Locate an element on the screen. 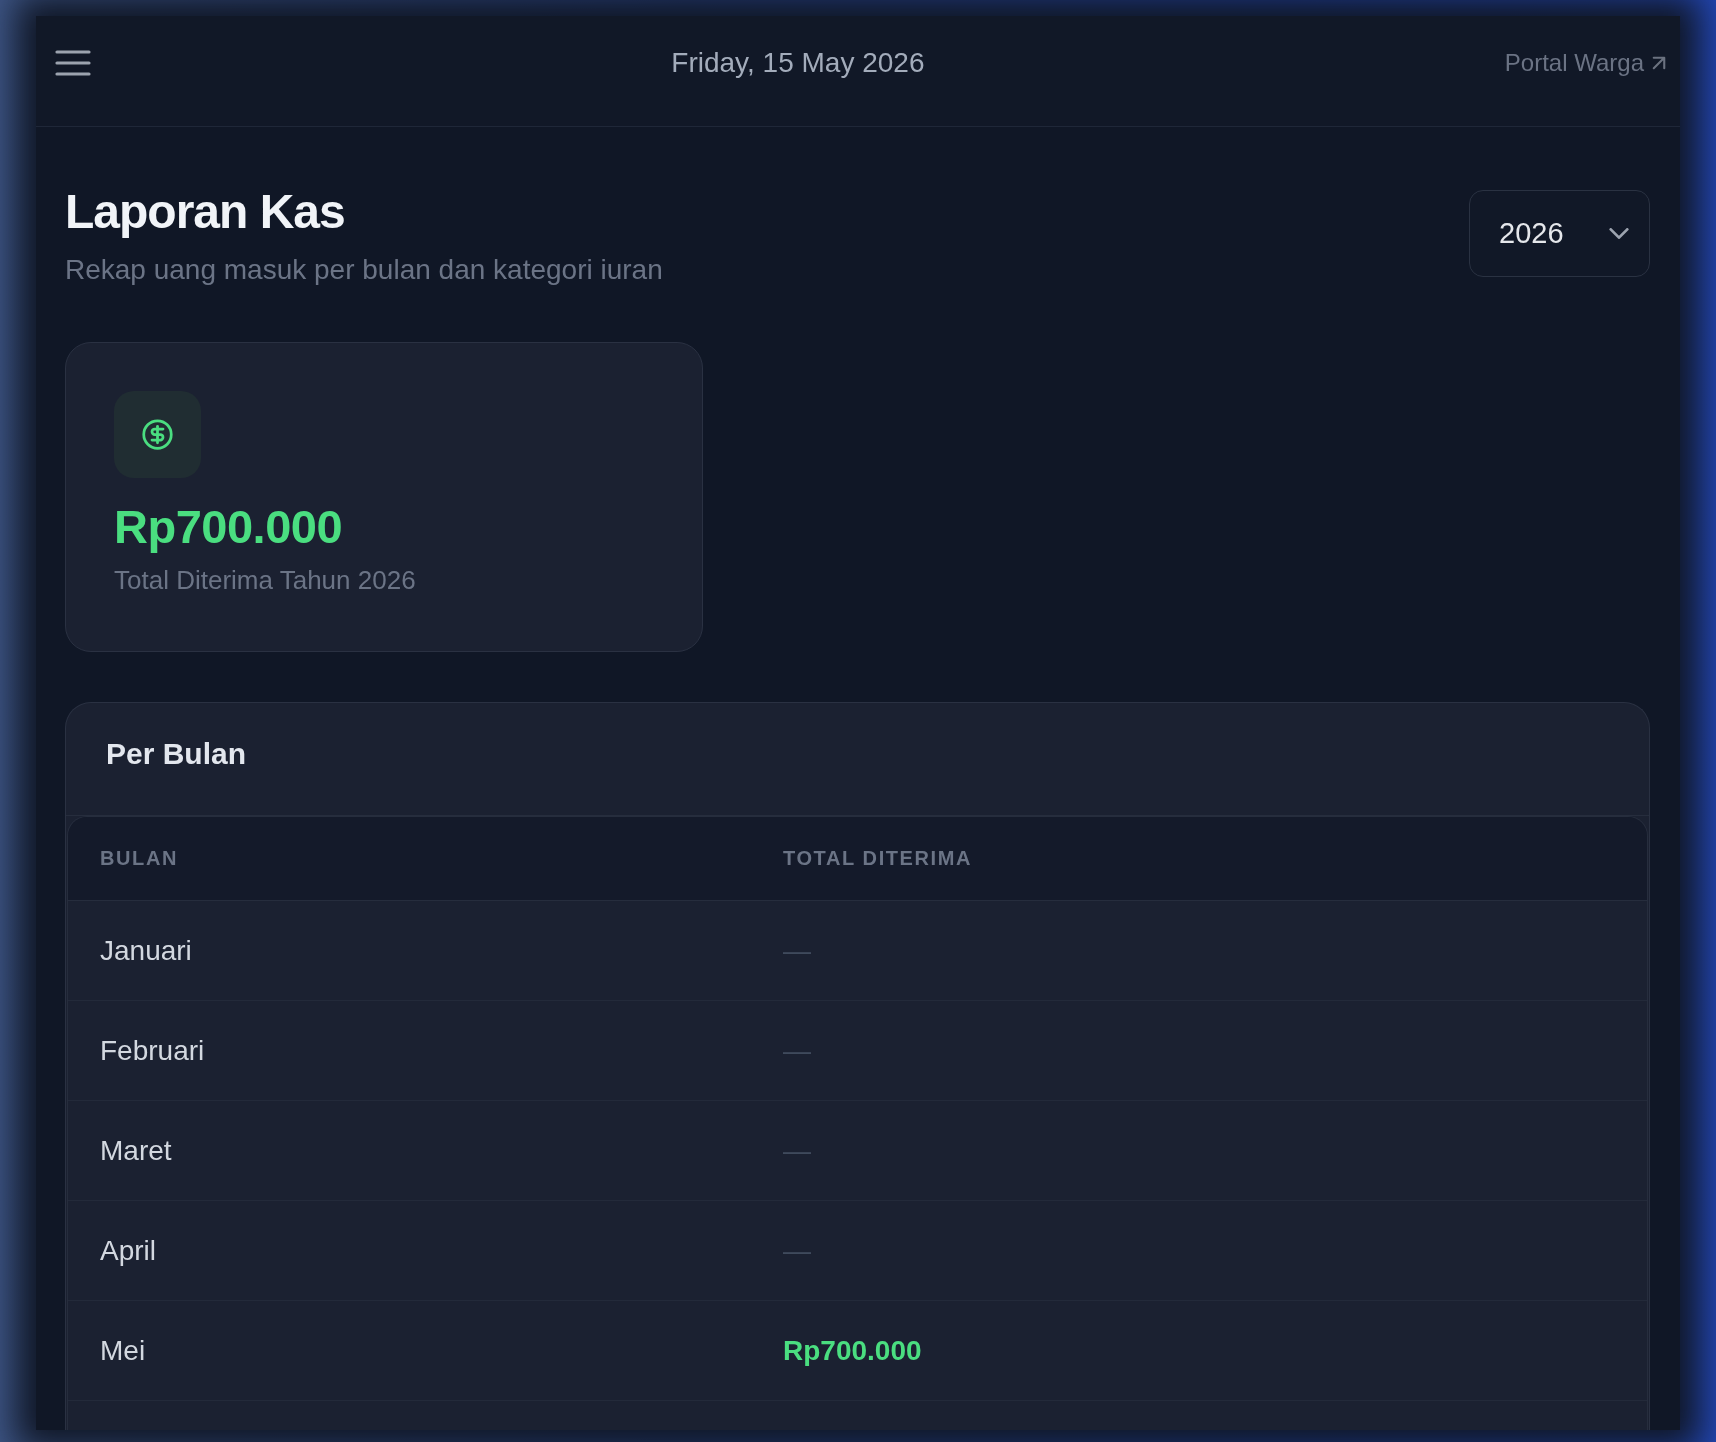 This screenshot has width=1716, height=1442. table-cell: Januari is located at coordinates (146, 950).